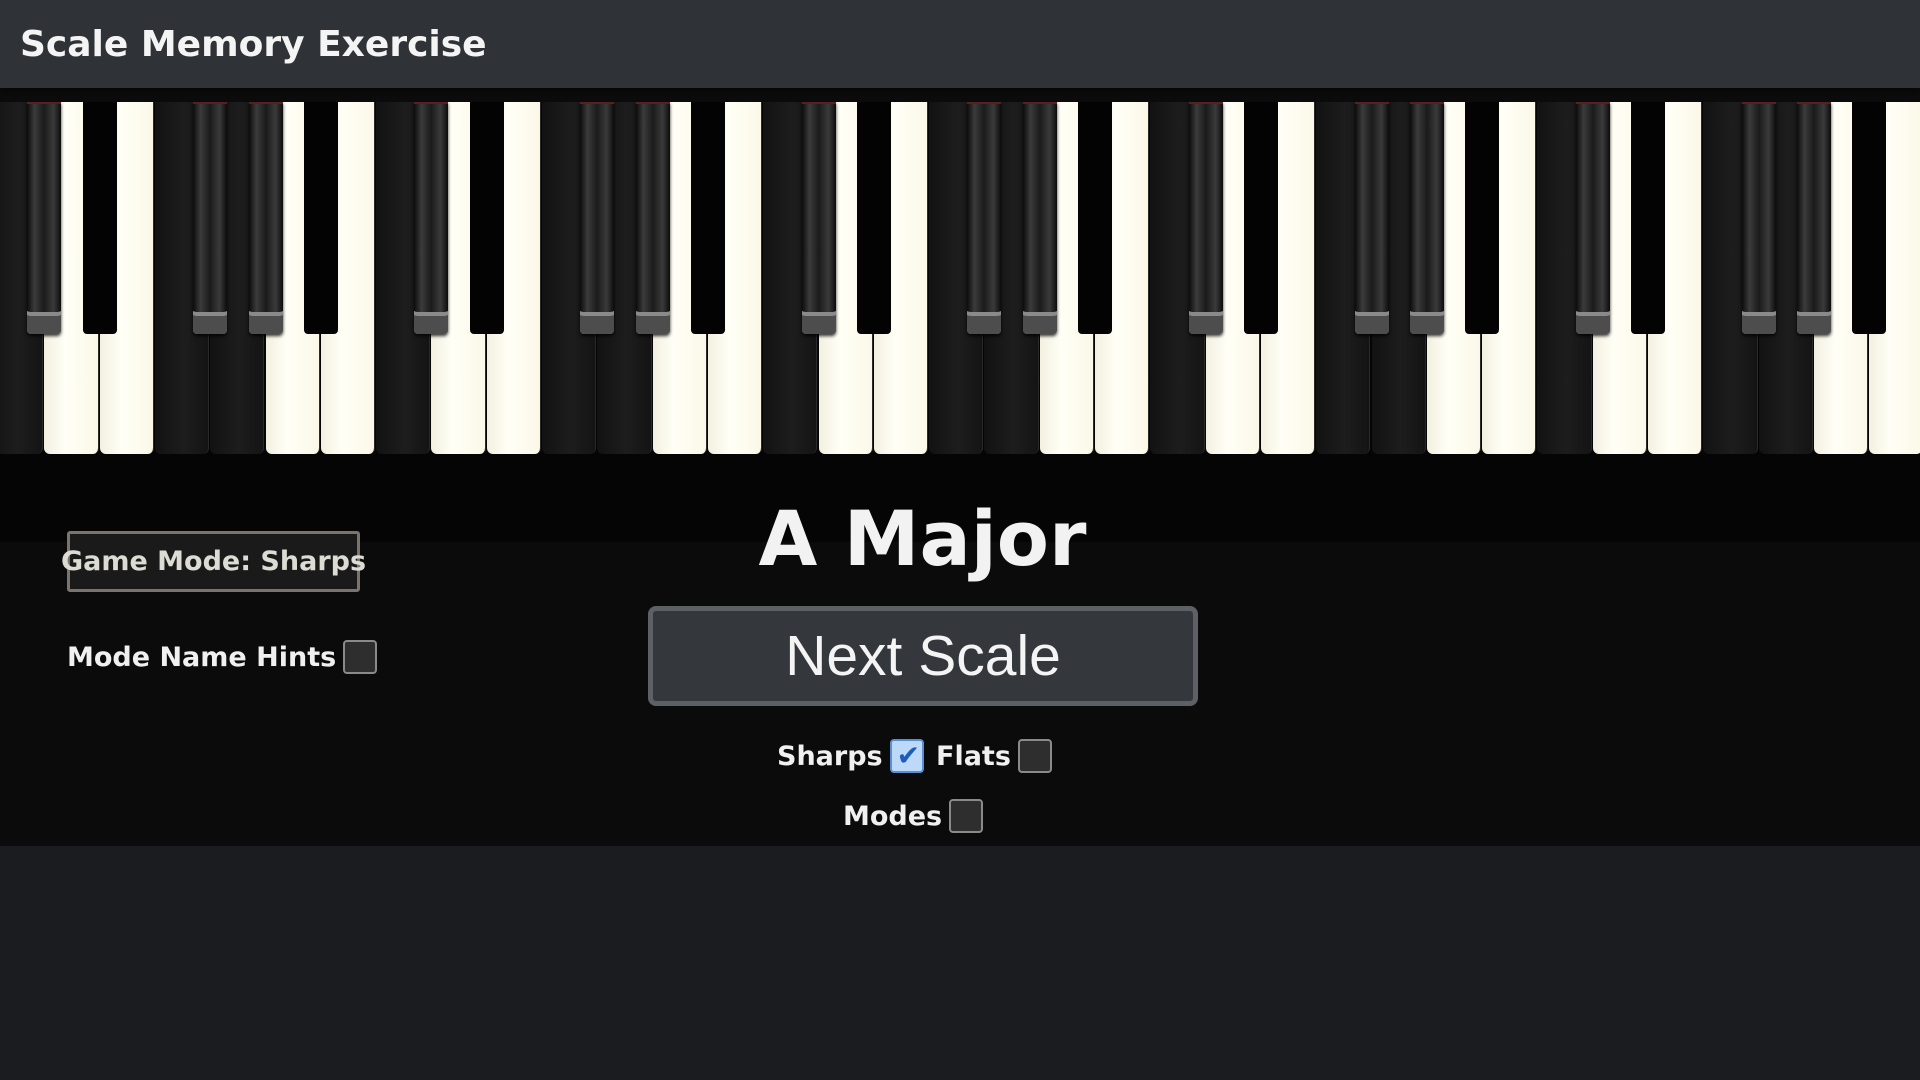  Describe the element at coordinates (202, 657) in the screenshot. I see `mode-name-hints-label: Mode Name Hints` at that location.